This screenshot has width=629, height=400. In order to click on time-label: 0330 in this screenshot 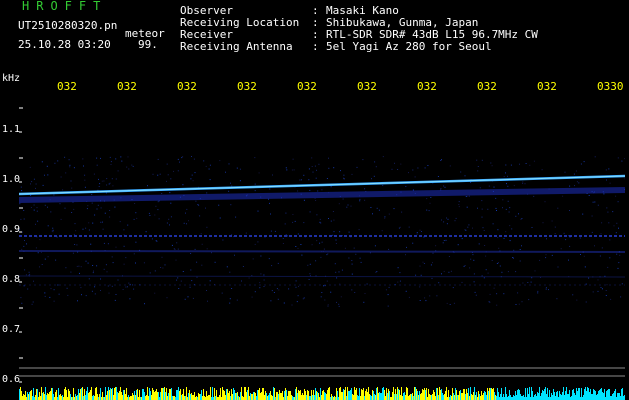, I will do `click(610, 86)`.